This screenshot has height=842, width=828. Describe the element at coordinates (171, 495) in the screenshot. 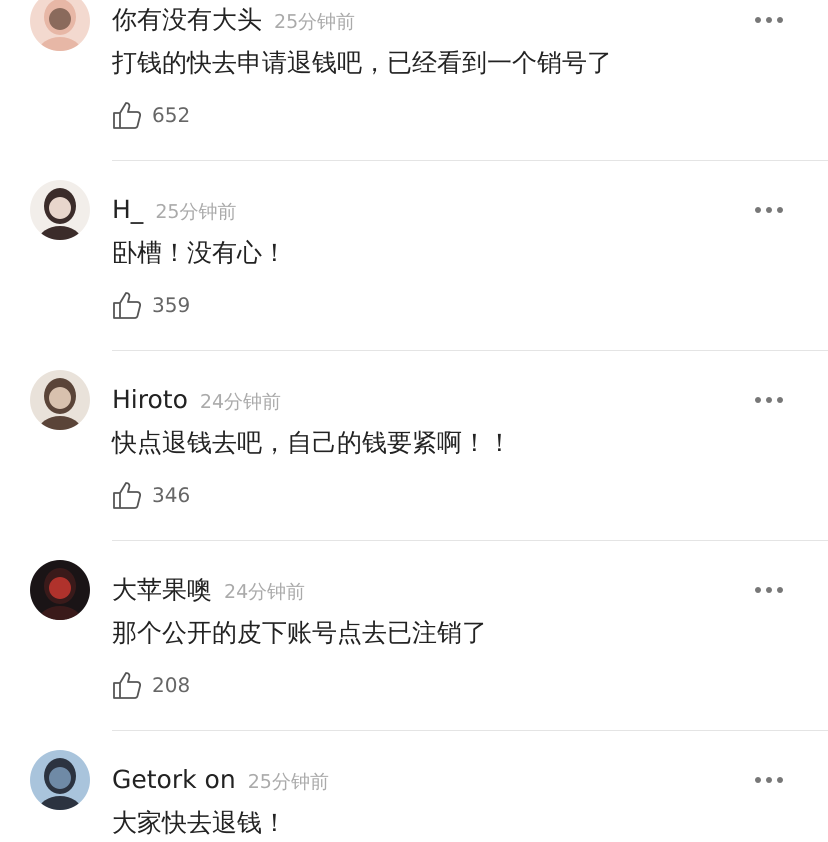

I see `like-count: 346` at that location.